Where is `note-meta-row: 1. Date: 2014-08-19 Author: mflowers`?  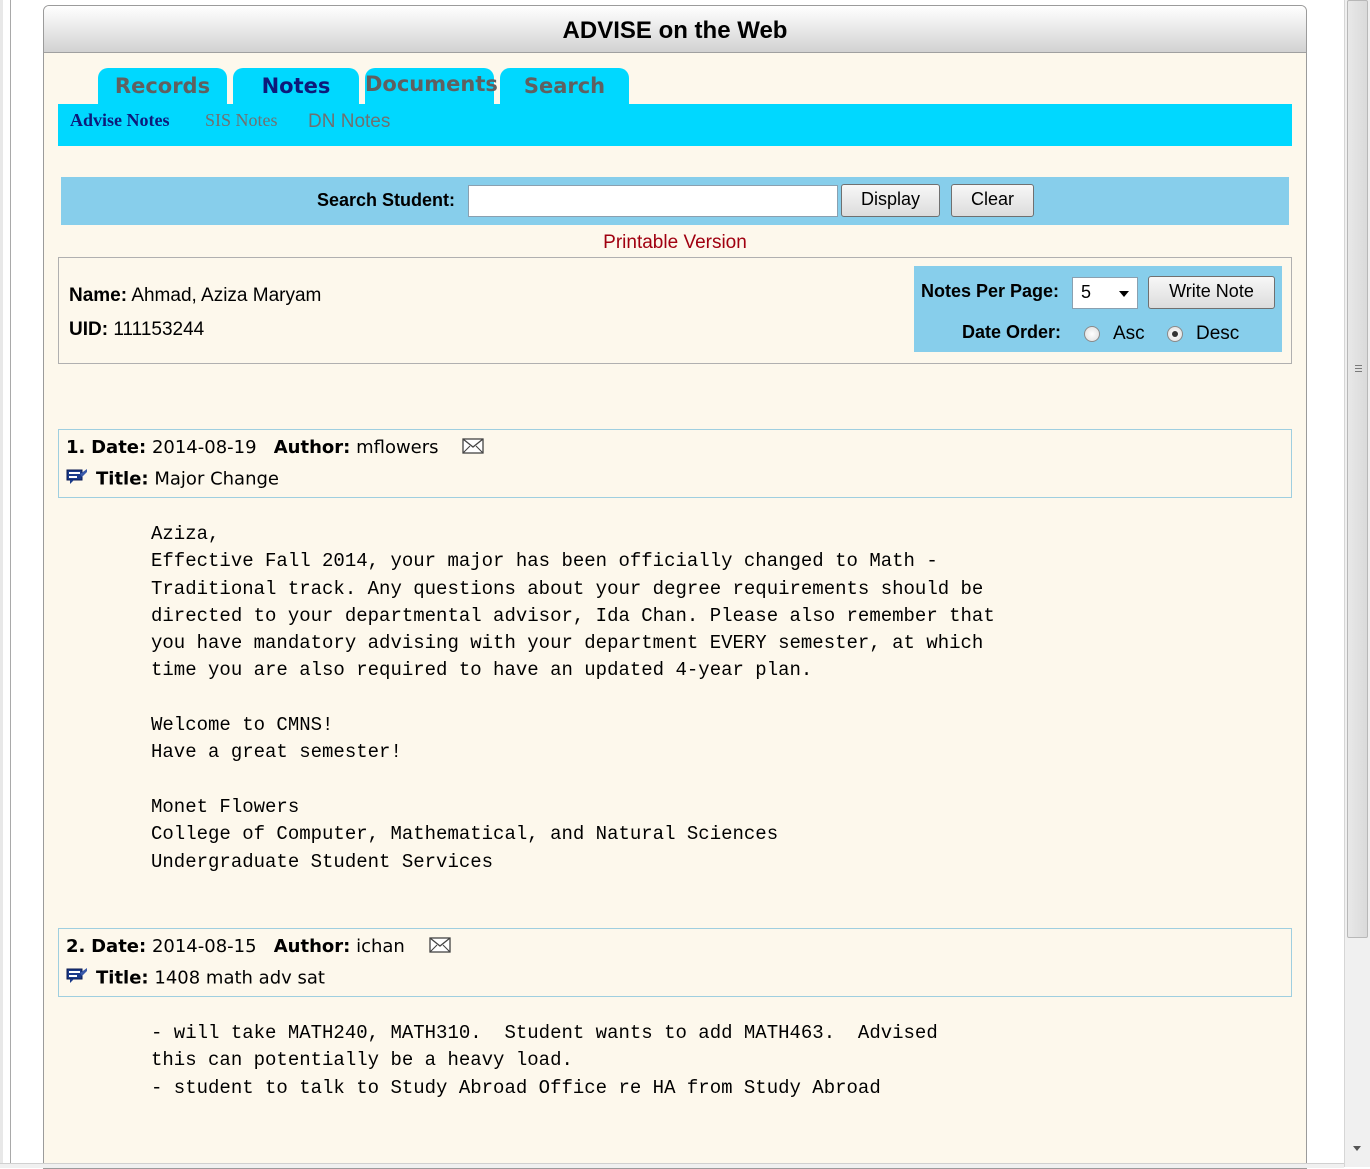
note-meta-row: 1. Date: 2014-08-19 Author: mflowers is located at coordinates (275, 448).